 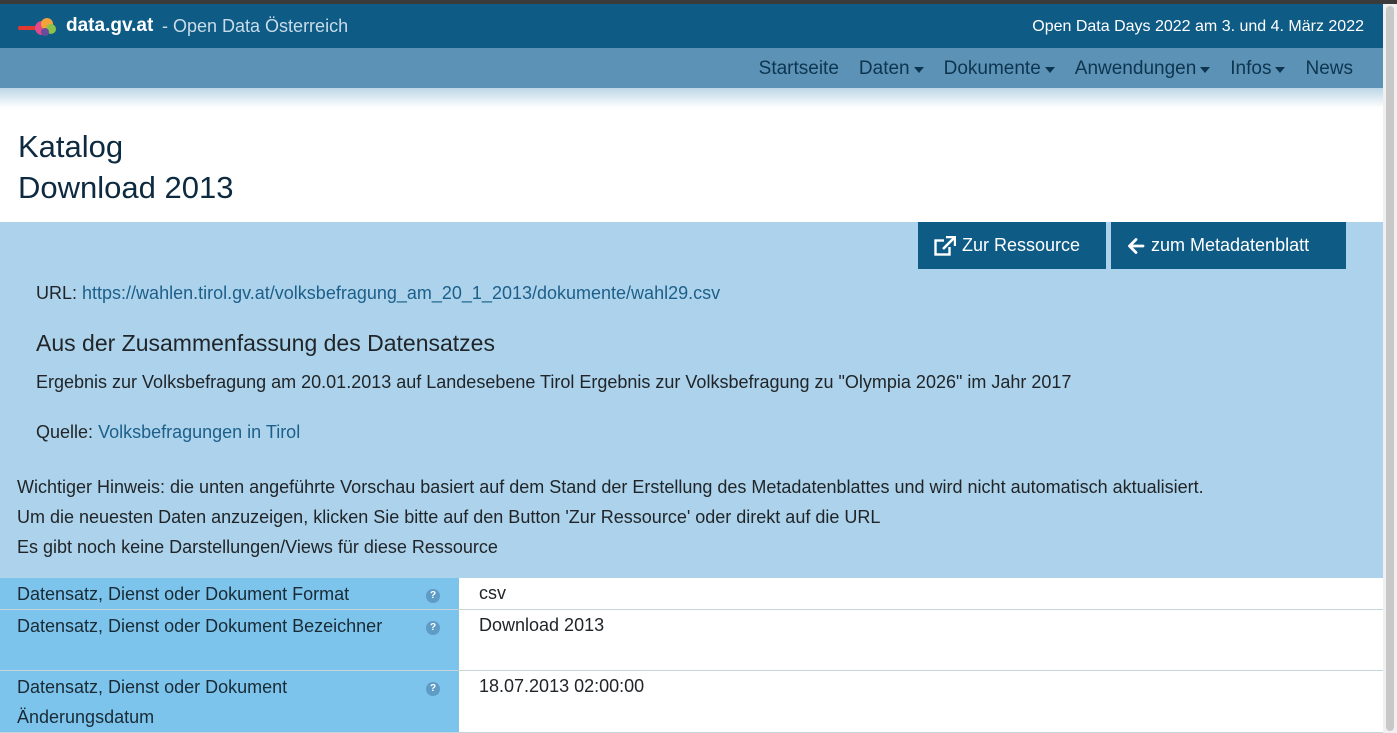 I want to click on source-label: Quelle:, so click(x=65, y=432).